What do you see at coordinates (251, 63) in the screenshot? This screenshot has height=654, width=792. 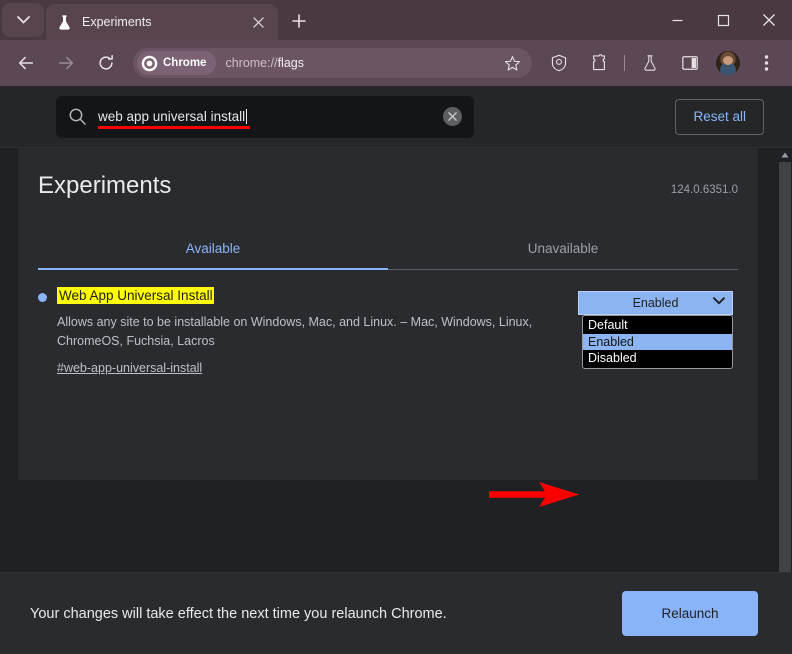 I see `url-scheme: chrome://` at bounding box center [251, 63].